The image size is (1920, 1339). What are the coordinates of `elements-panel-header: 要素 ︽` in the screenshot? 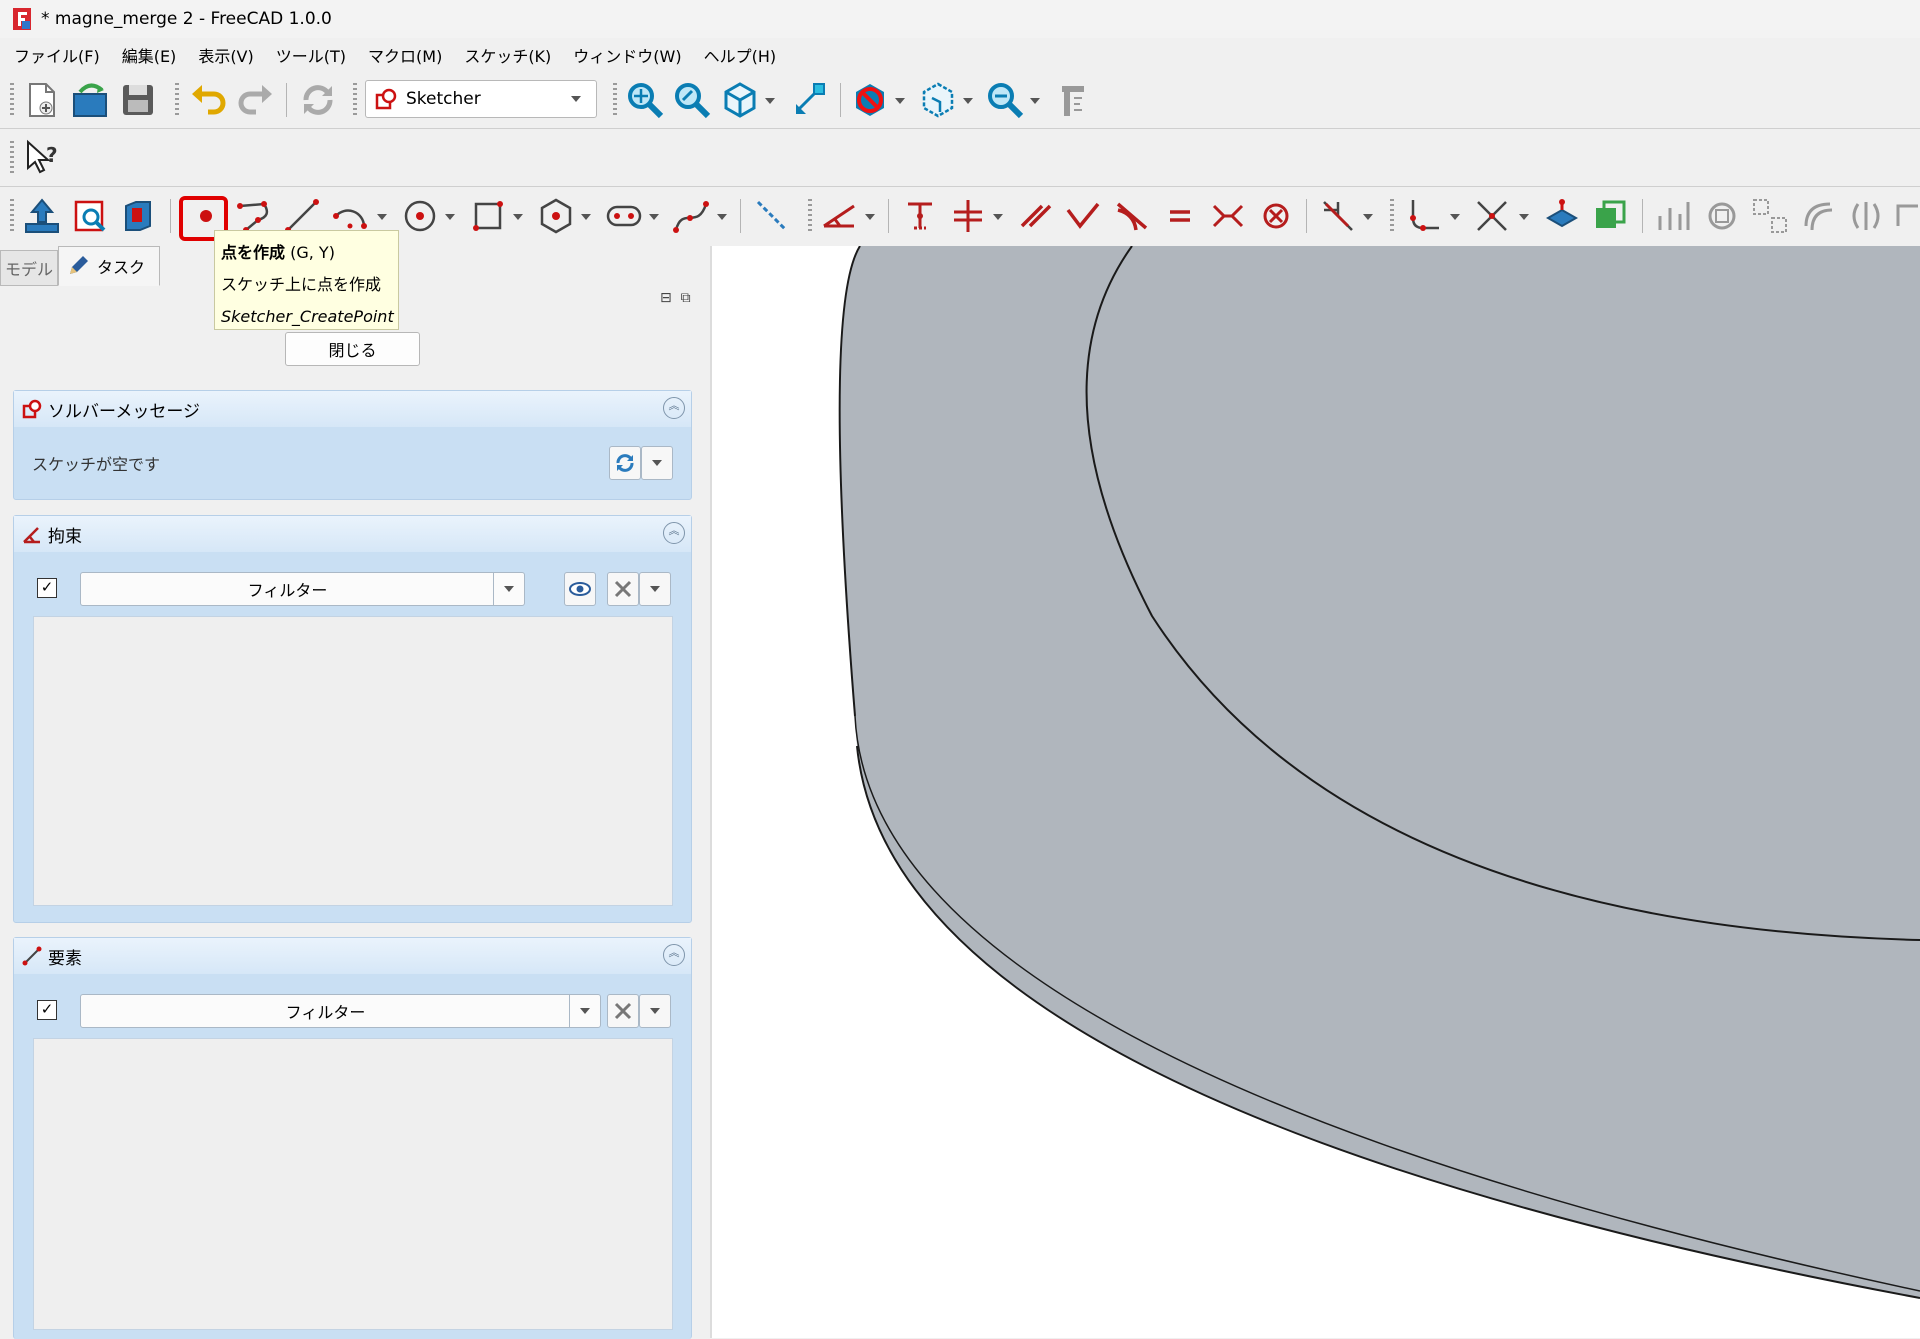 It's located at (352, 956).